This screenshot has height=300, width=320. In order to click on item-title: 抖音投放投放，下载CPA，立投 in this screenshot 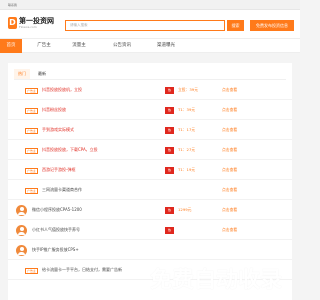, I will do `click(70, 150)`.